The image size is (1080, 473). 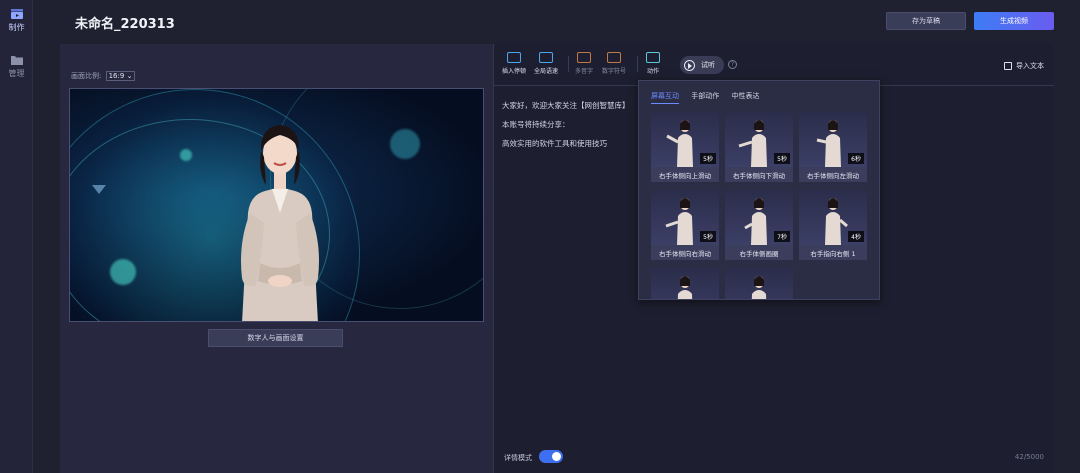 I want to click on polyphone-icon, so click(x=584, y=57).